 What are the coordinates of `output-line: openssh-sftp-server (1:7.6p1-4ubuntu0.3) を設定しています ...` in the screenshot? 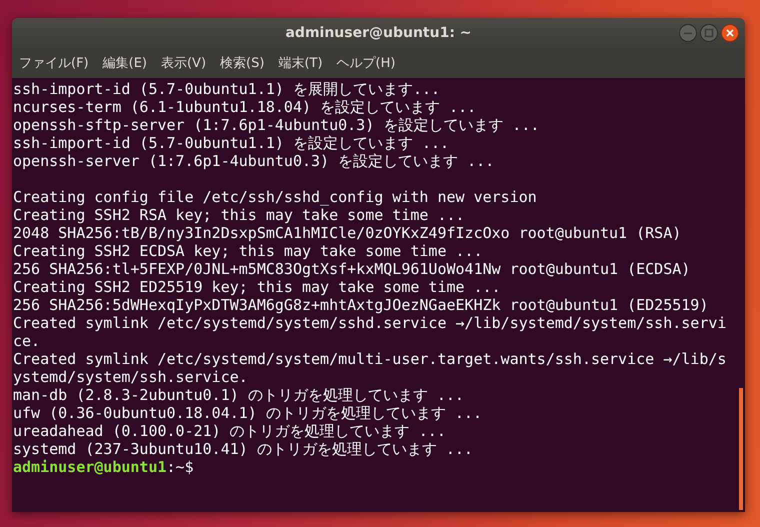 It's located at (276, 125).